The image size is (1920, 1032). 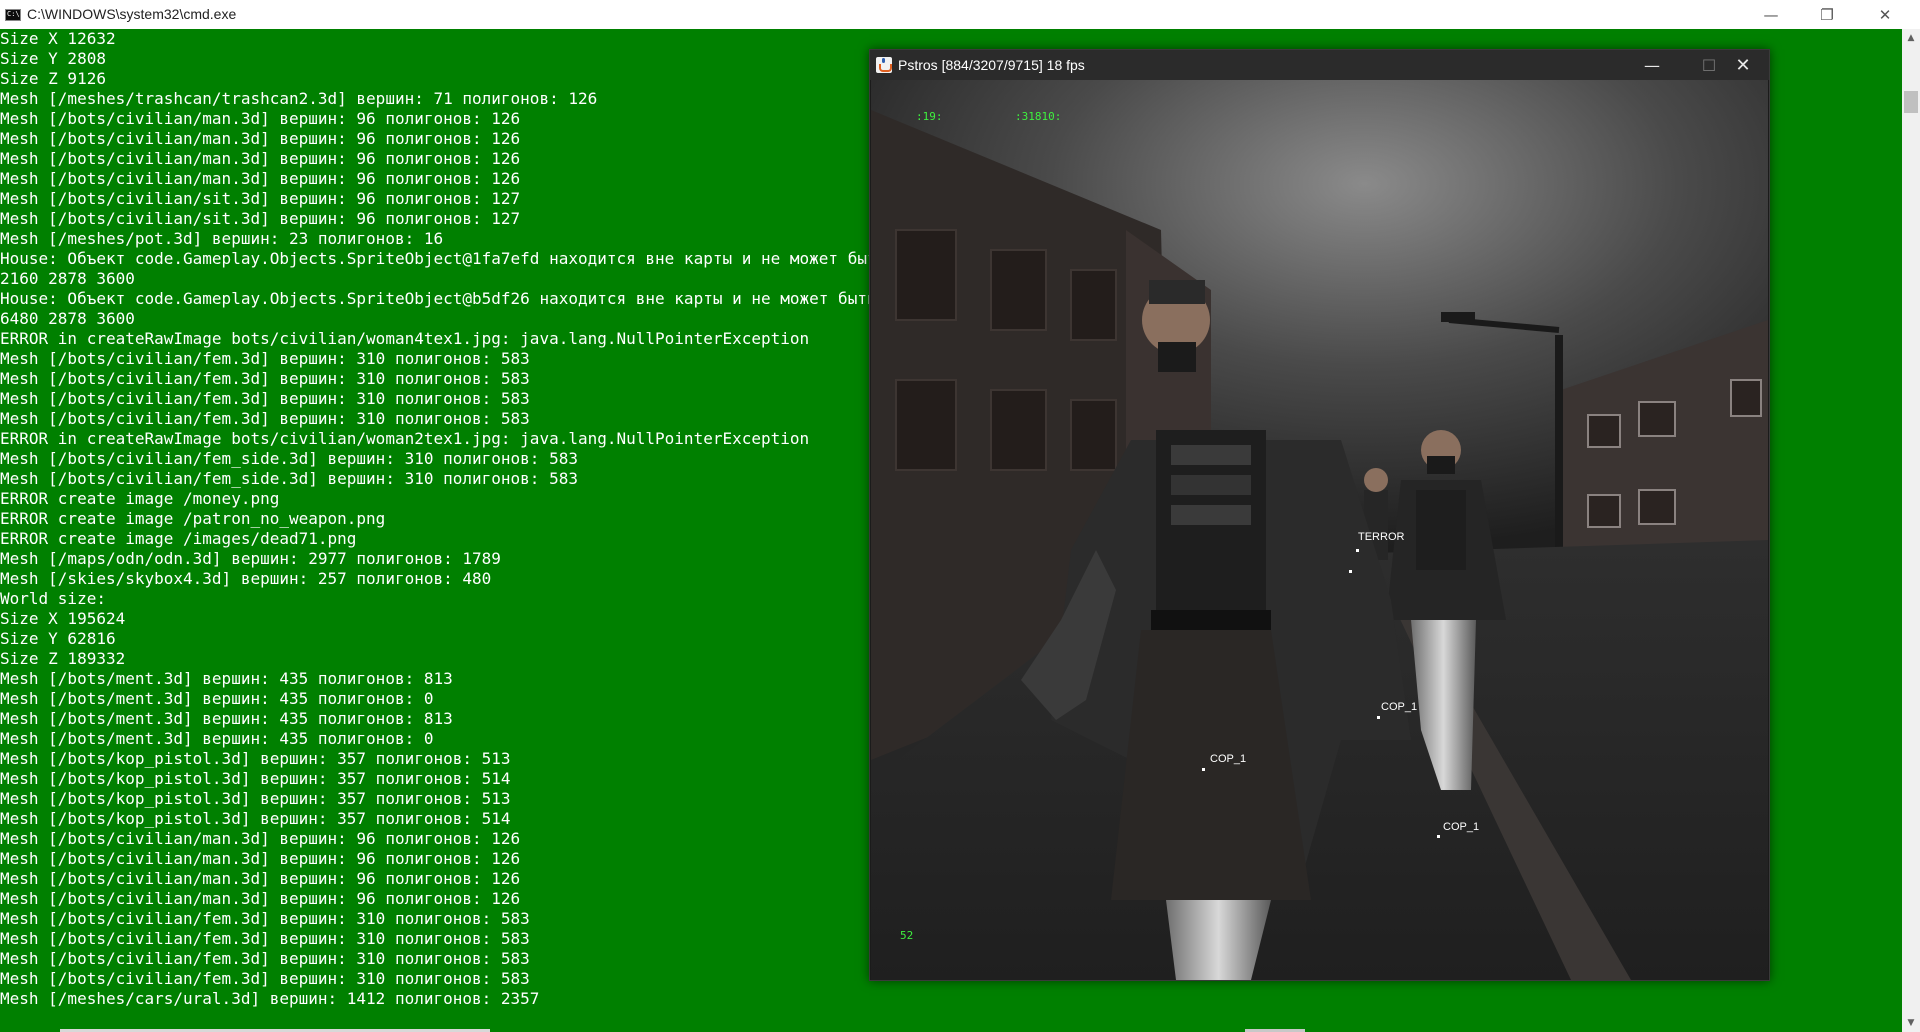 What do you see at coordinates (53, 78) in the screenshot?
I see `console-line: Size Z 9126` at bounding box center [53, 78].